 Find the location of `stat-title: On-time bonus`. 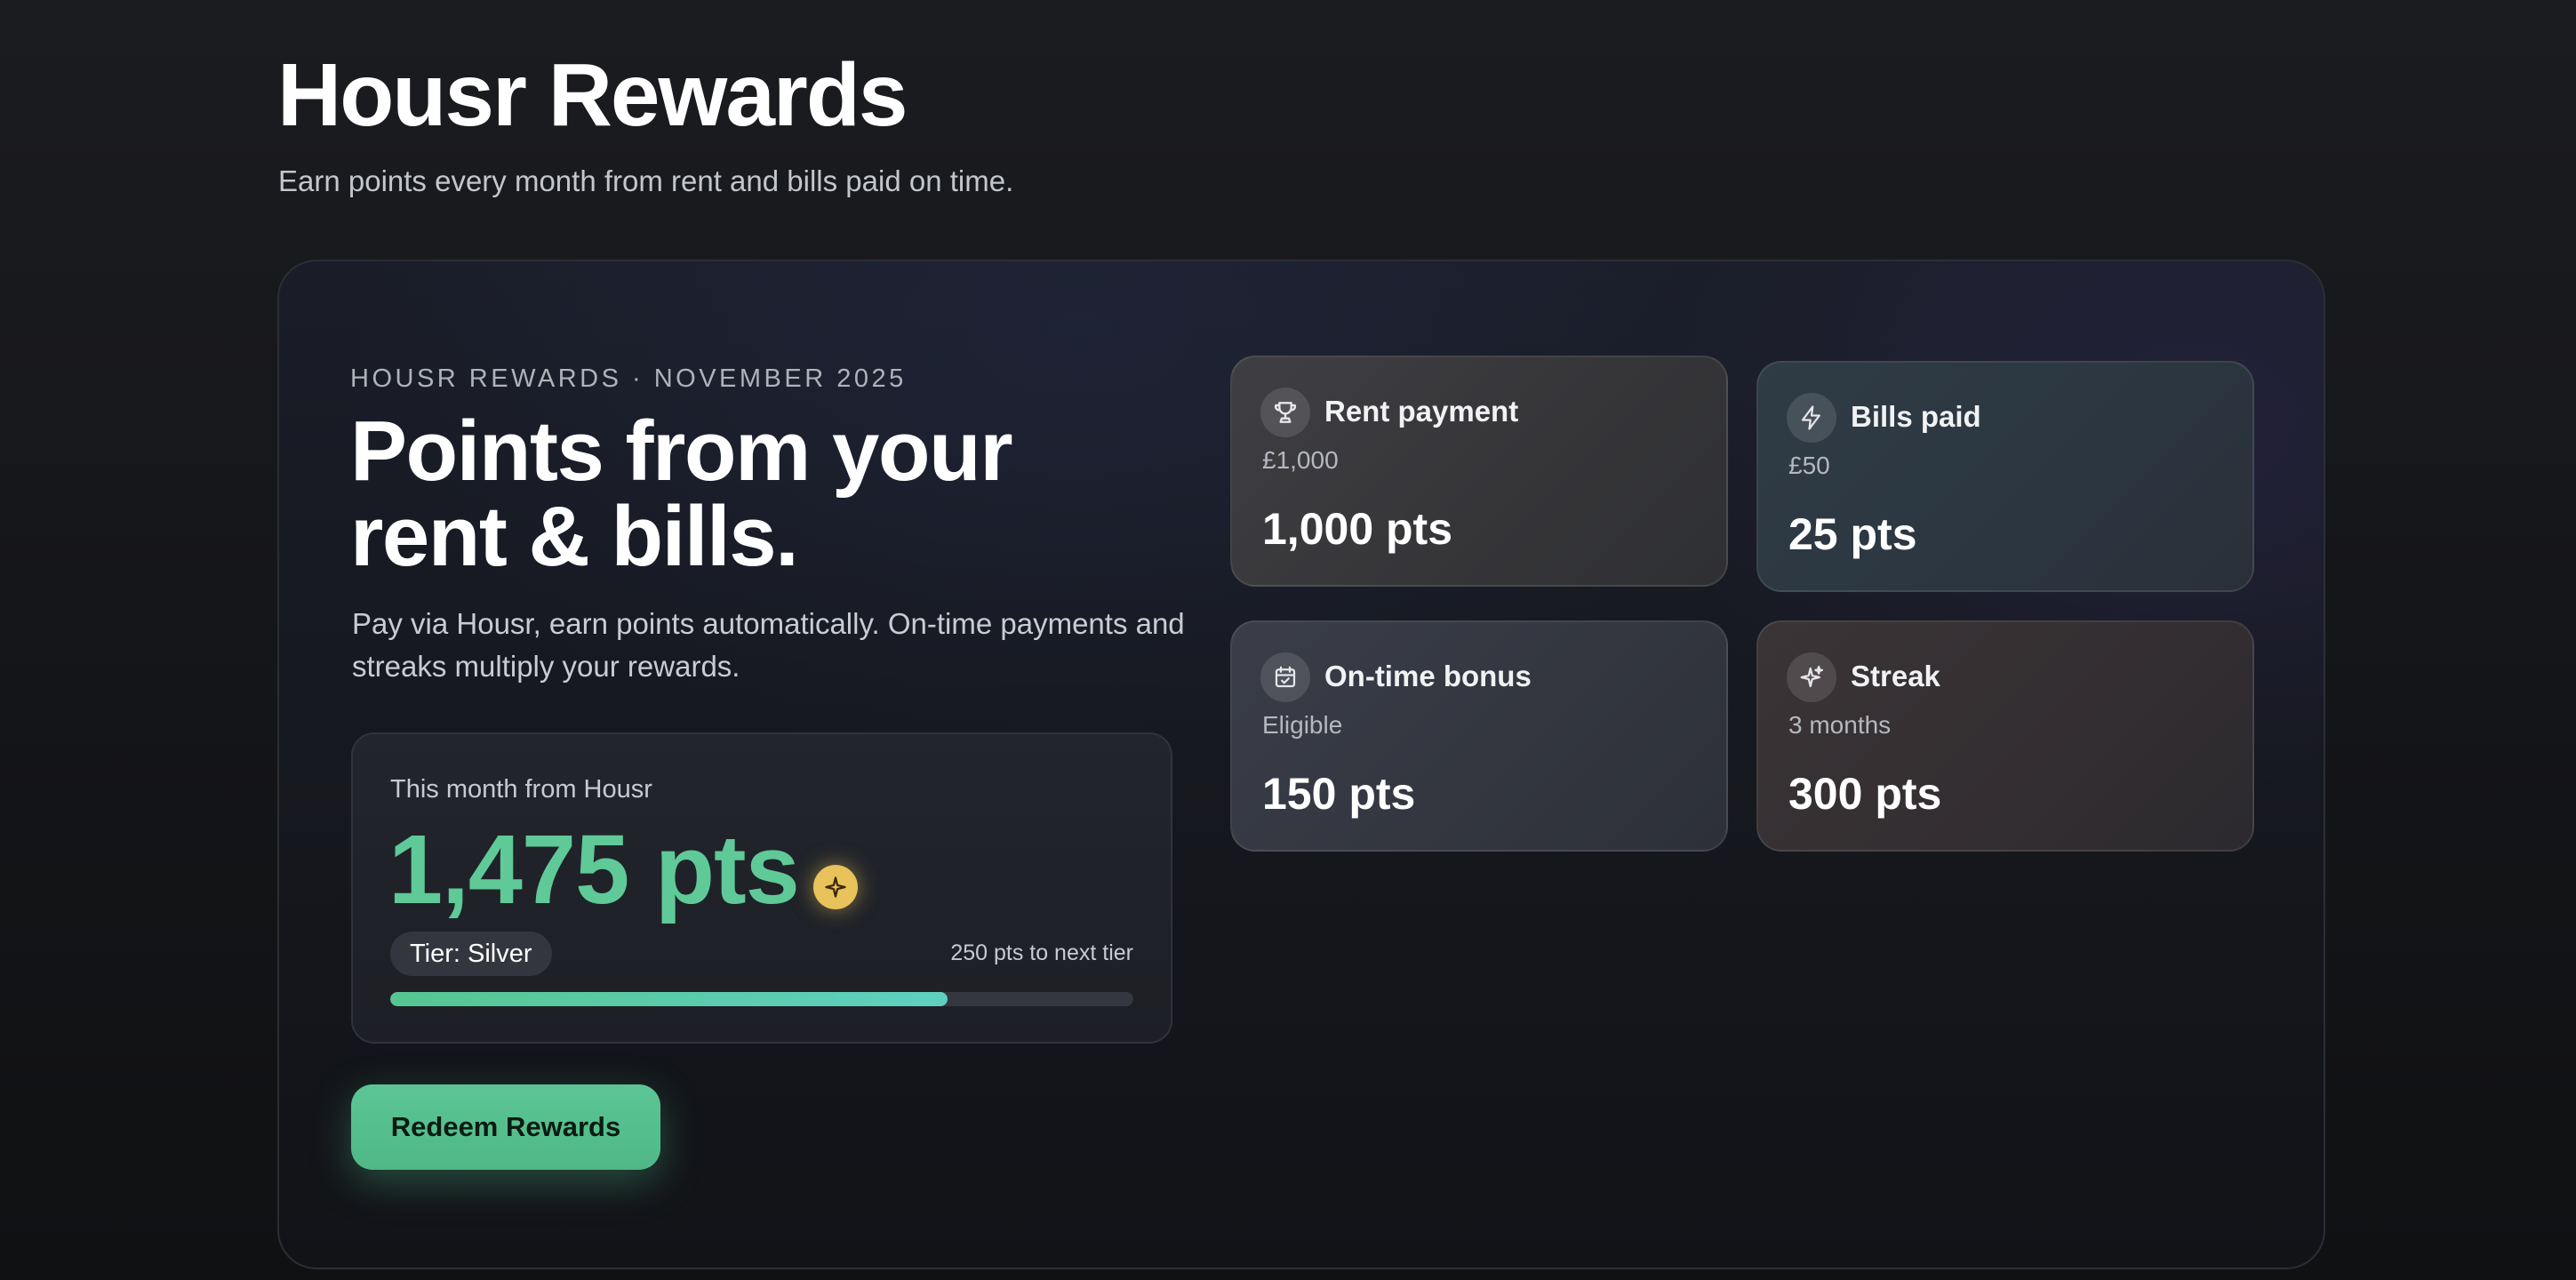

stat-title: On-time bonus is located at coordinates (1428, 676).